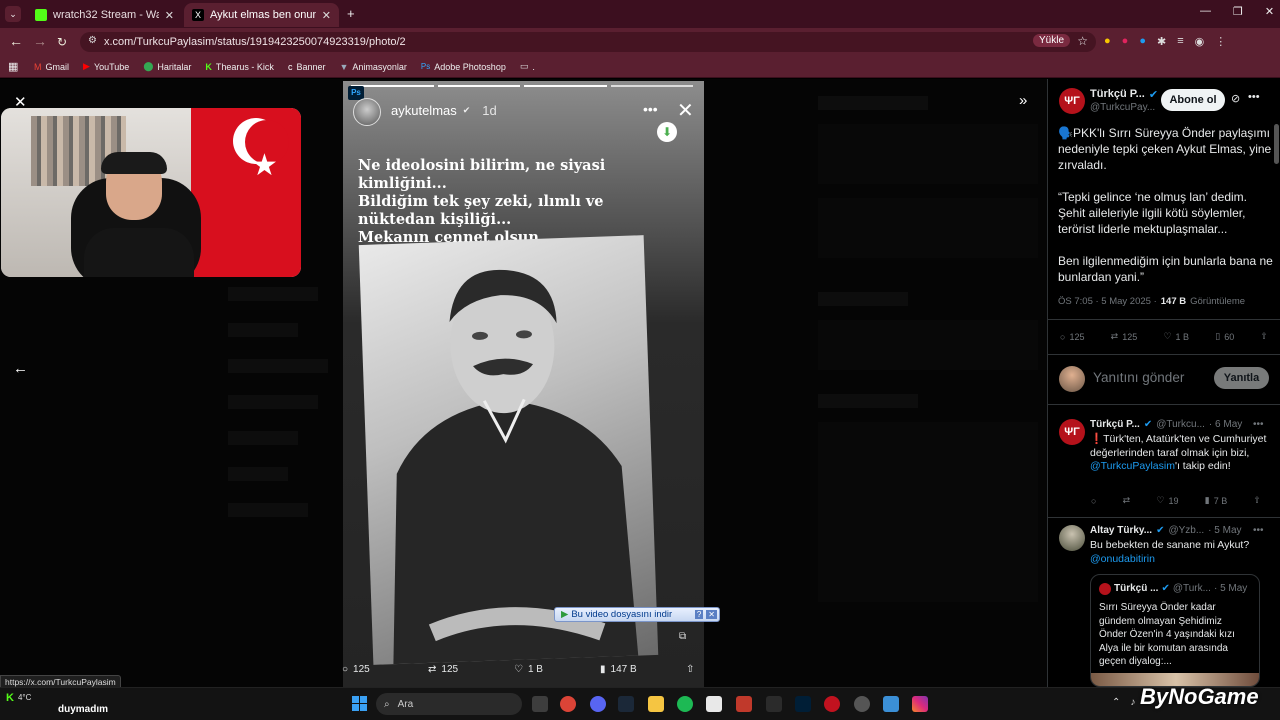  I want to click on capcut-icon, so click(714, 704).